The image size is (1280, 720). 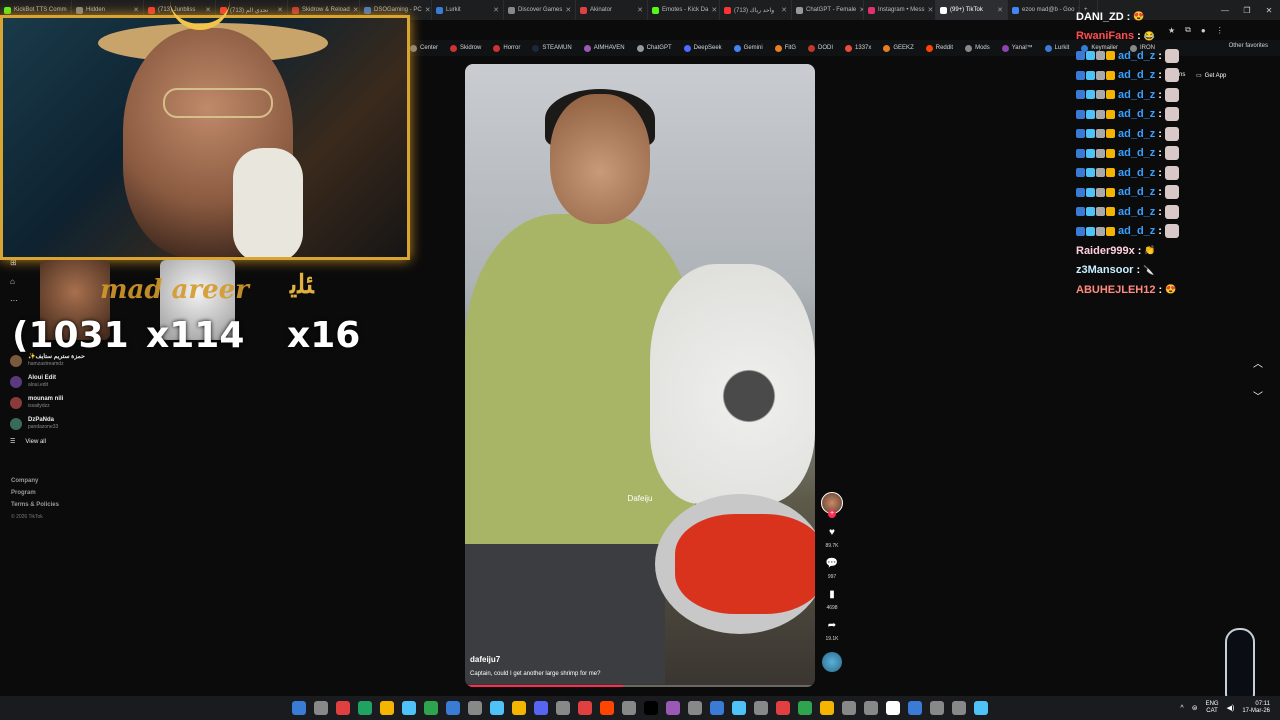 What do you see at coordinates (640, 686) in the screenshot?
I see `video-progress-bar` at bounding box center [640, 686].